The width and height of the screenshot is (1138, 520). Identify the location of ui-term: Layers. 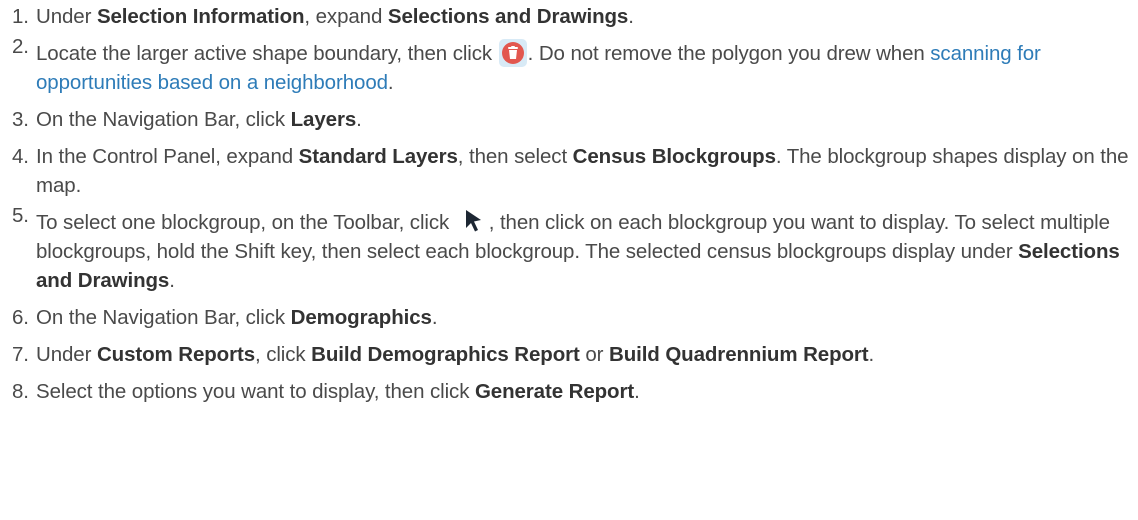
(323, 119).